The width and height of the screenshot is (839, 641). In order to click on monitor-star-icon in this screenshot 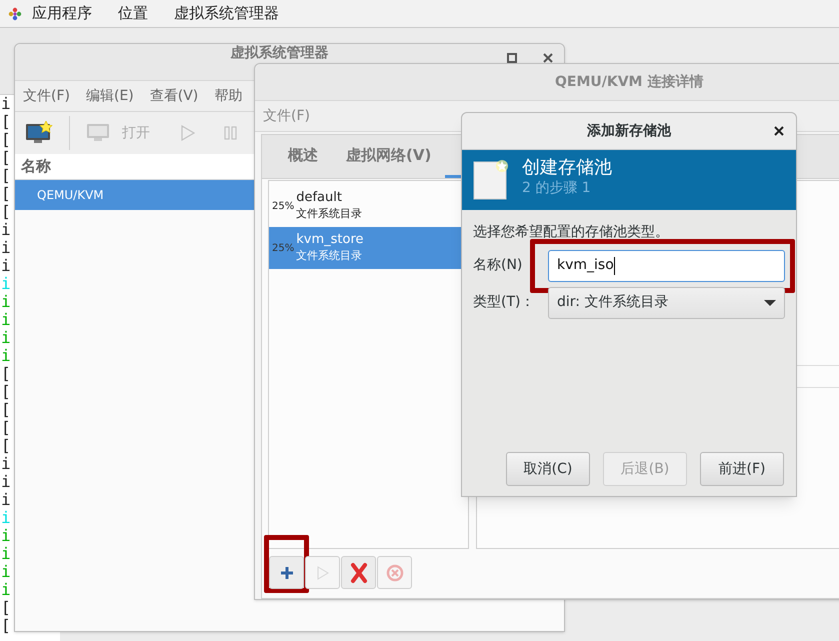, I will do `click(39, 133)`.